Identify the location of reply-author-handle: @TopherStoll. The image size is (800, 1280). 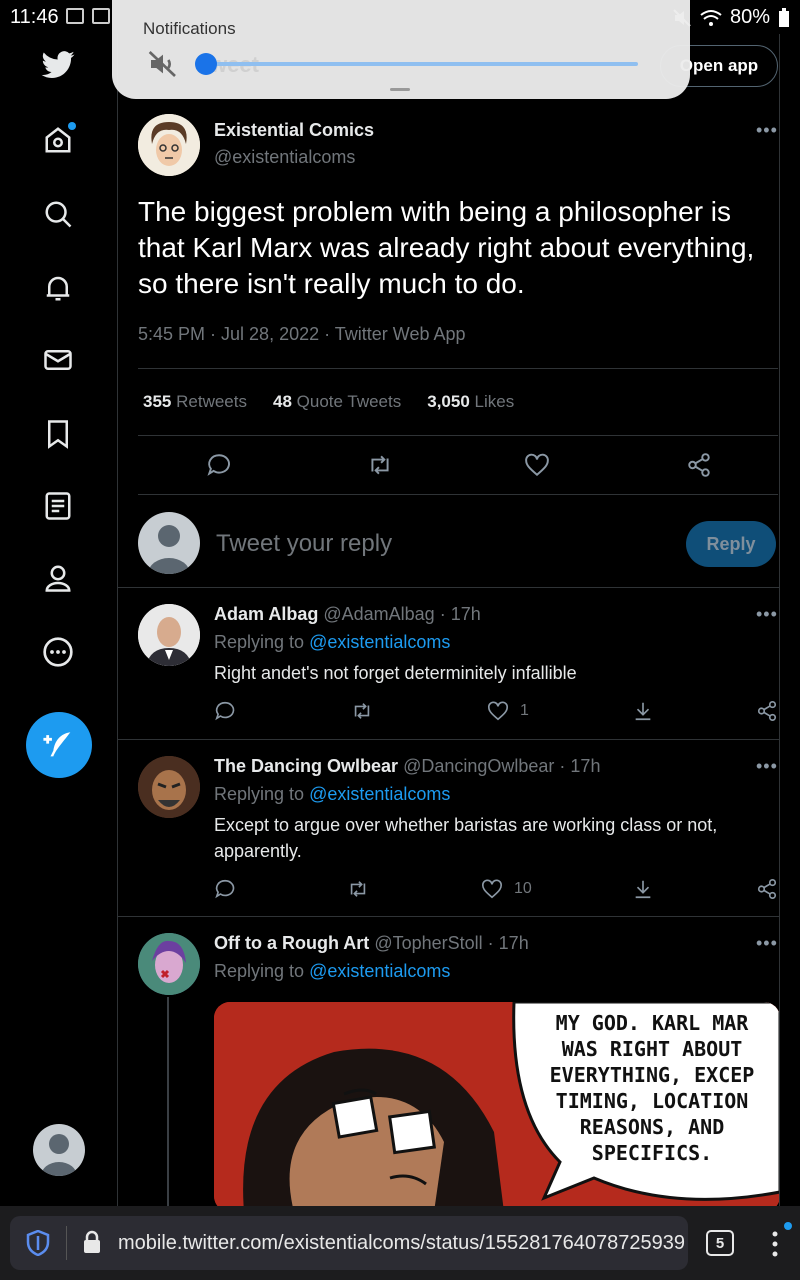
(428, 943).